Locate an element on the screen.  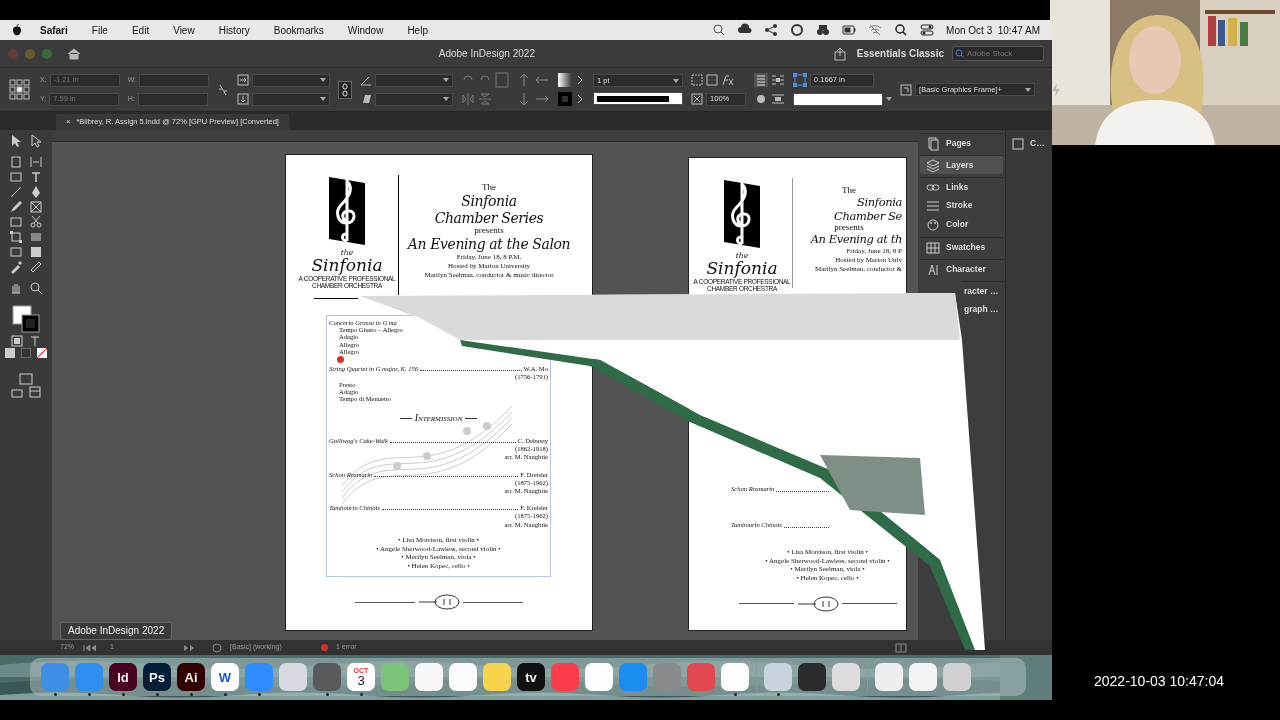
split-view-icon is located at coordinates (901, 647).